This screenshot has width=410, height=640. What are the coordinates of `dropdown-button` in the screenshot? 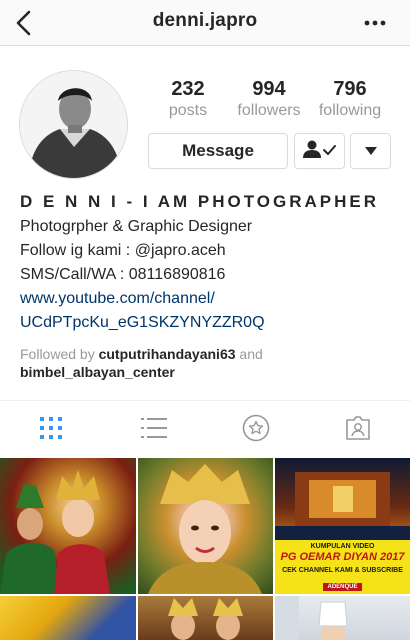 It's located at (370, 151).